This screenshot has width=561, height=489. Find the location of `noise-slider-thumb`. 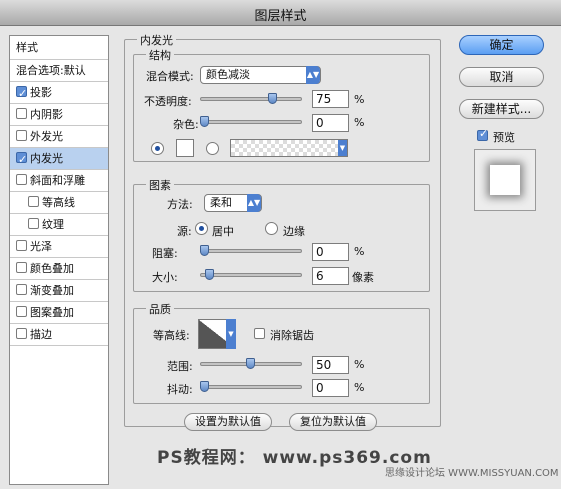

noise-slider-thumb is located at coordinates (204, 121).